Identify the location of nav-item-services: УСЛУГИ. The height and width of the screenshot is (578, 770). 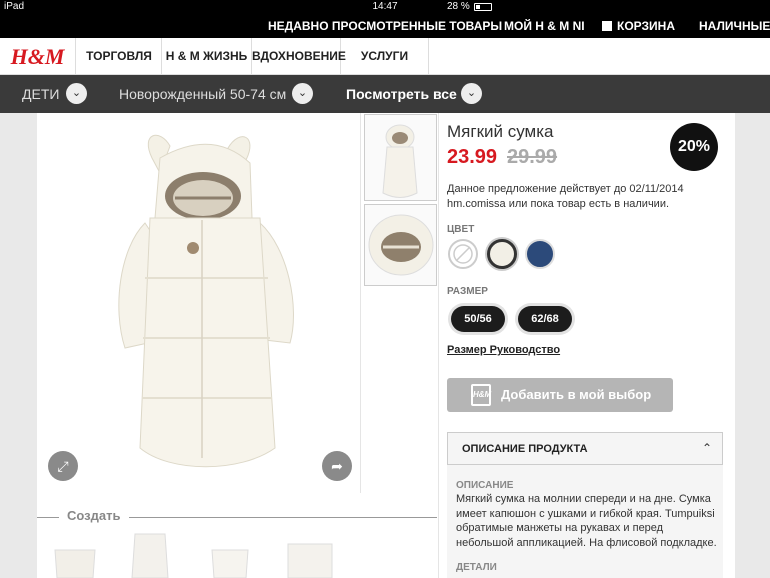
(385, 56).